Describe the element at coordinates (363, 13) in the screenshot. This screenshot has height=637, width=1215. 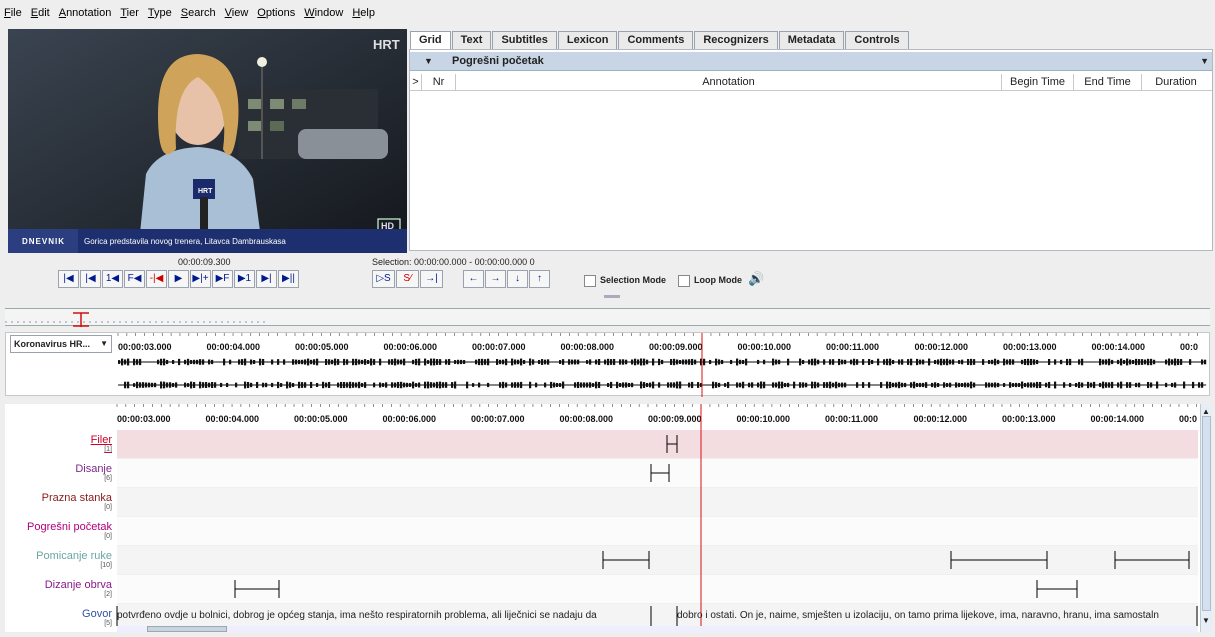
I see `menu-help: Help` at that location.